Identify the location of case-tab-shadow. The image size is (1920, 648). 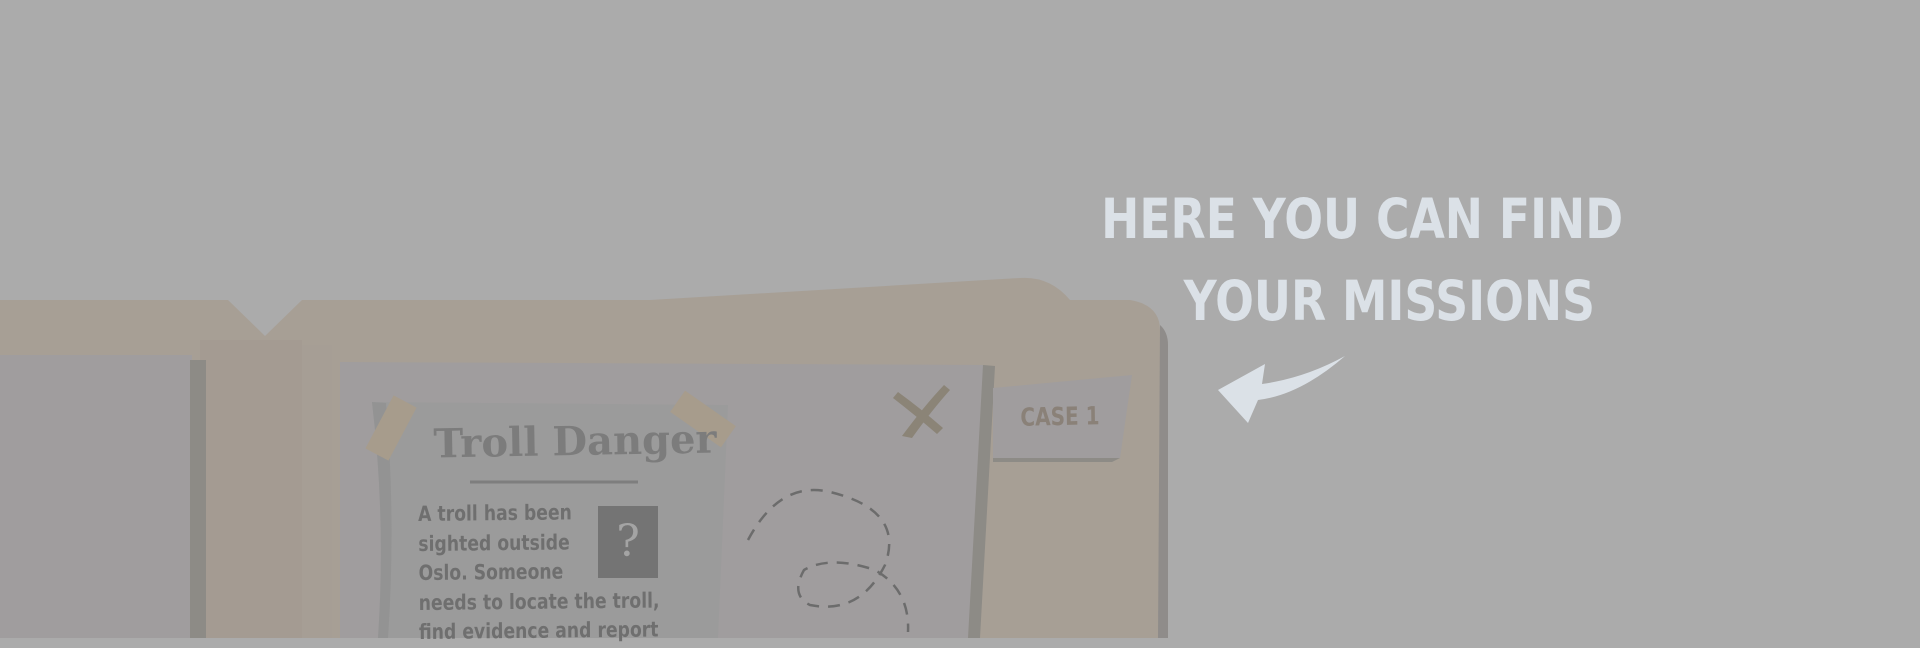
(1056, 460).